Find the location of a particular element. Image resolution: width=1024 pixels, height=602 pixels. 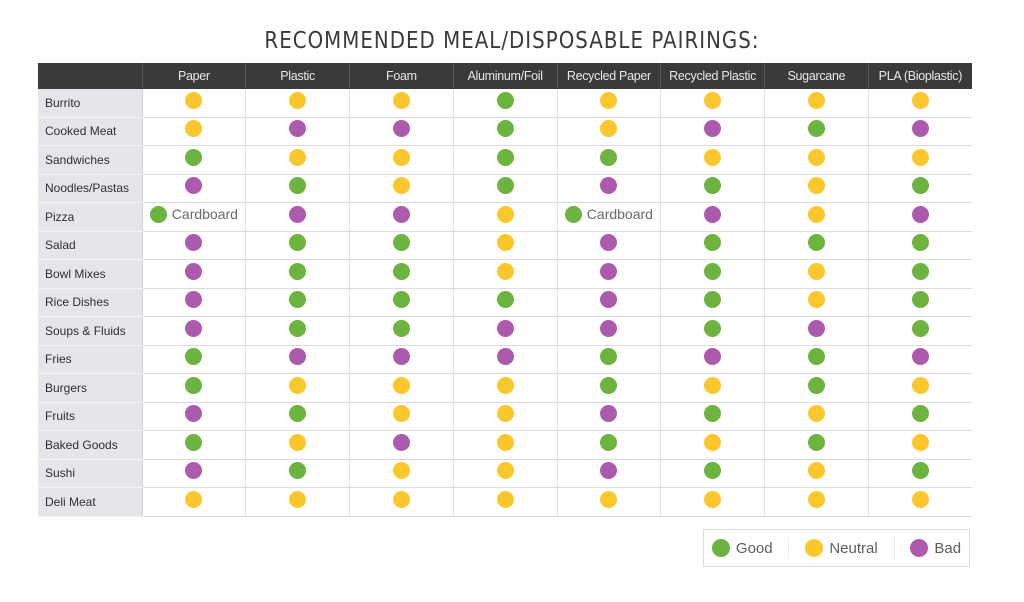

column-header-recycled-plastic: Recycled Plastic is located at coordinates (712, 76).